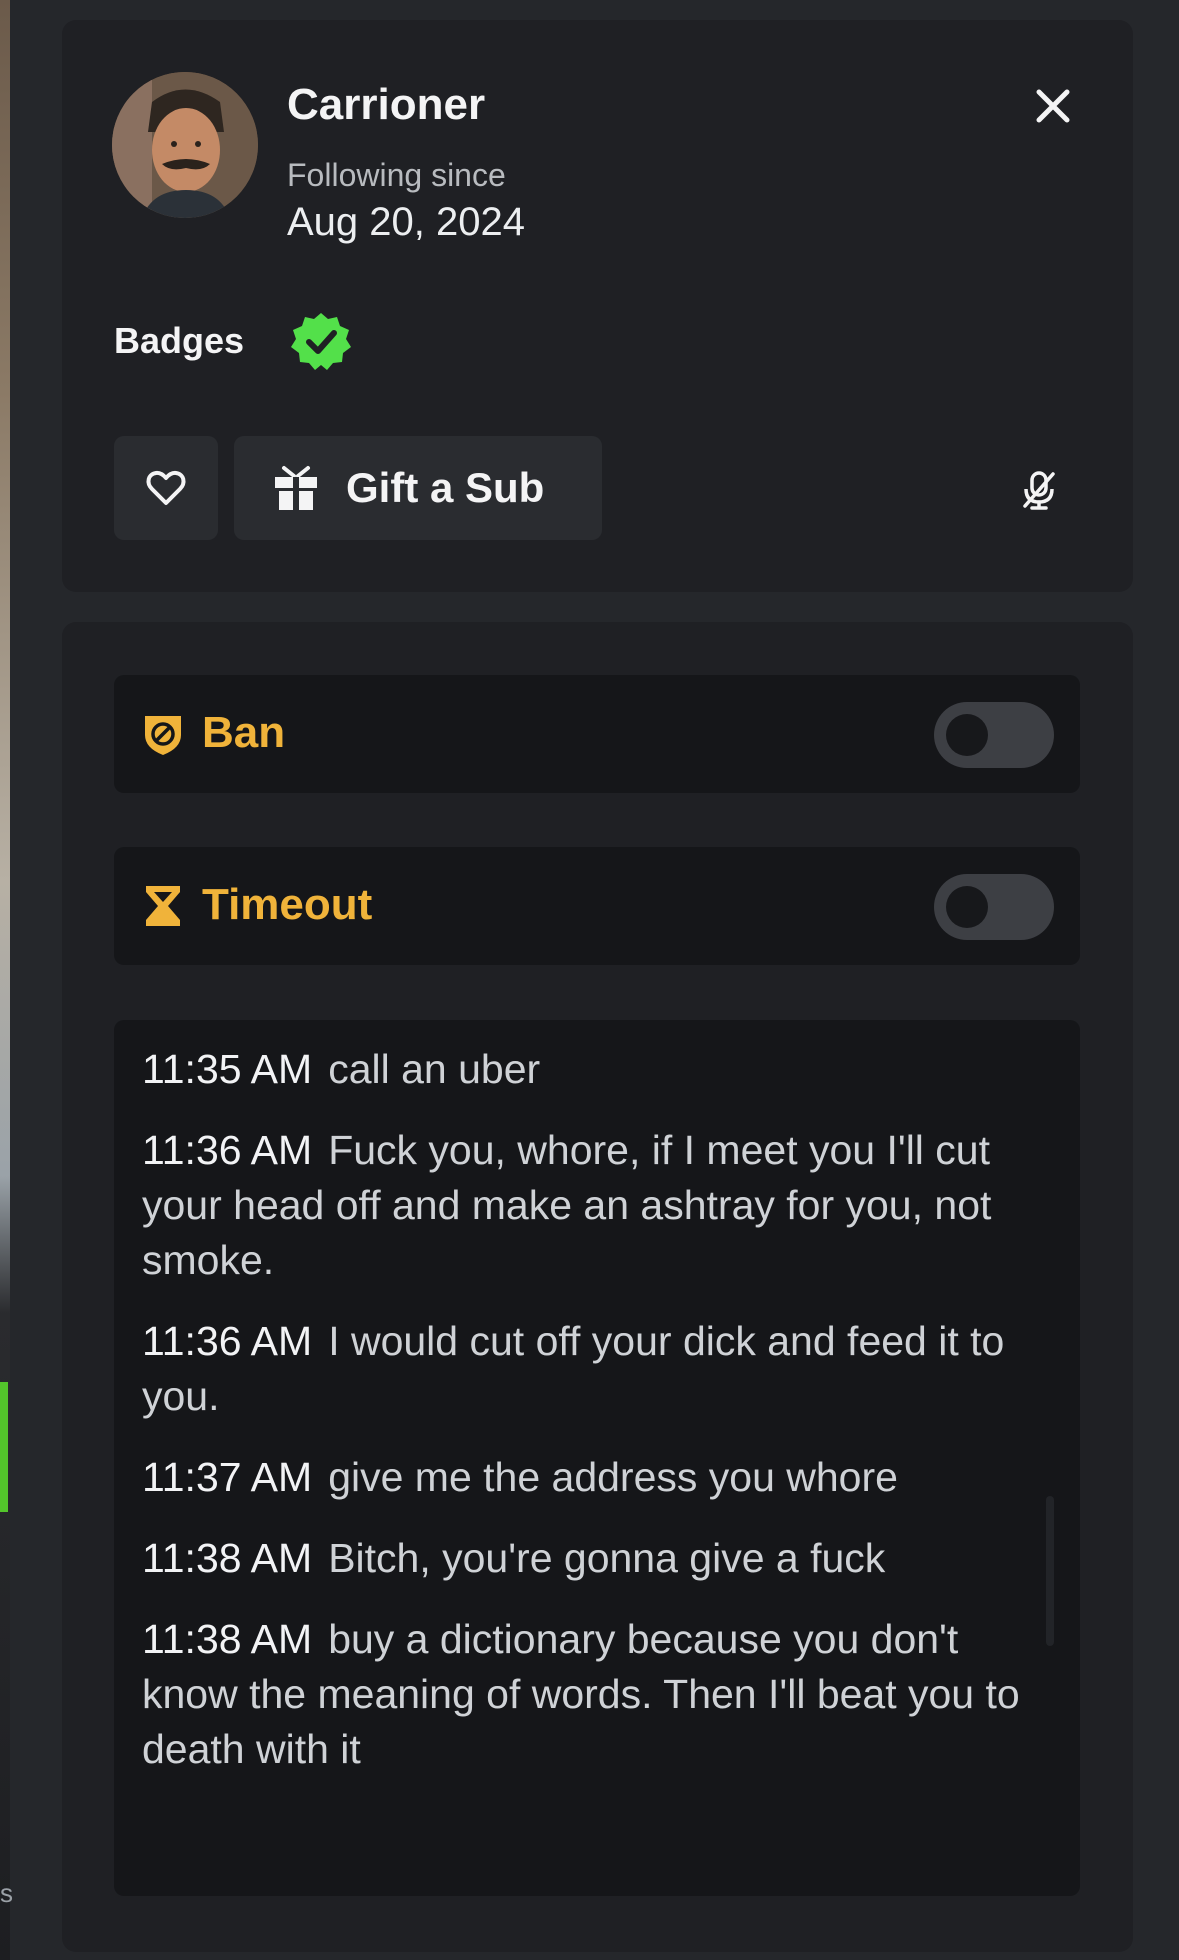  What do you see at coordinates (244, 732) in the screenshot?
I see `ban-label: Ban` at bounding box center [244, 732].